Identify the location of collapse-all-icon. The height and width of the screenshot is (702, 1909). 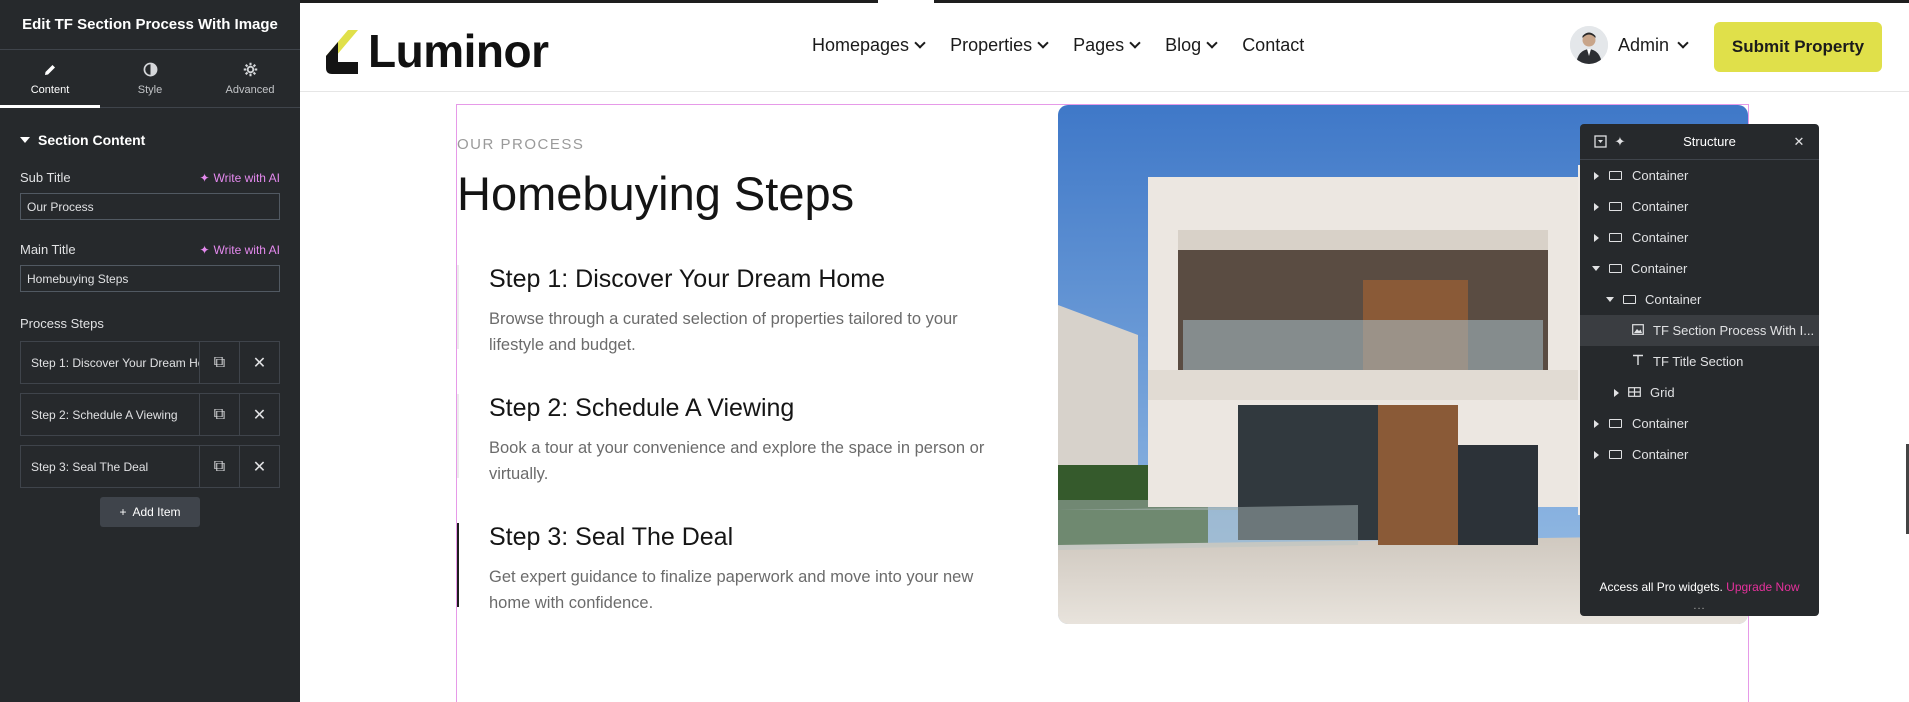
(1600, 142).